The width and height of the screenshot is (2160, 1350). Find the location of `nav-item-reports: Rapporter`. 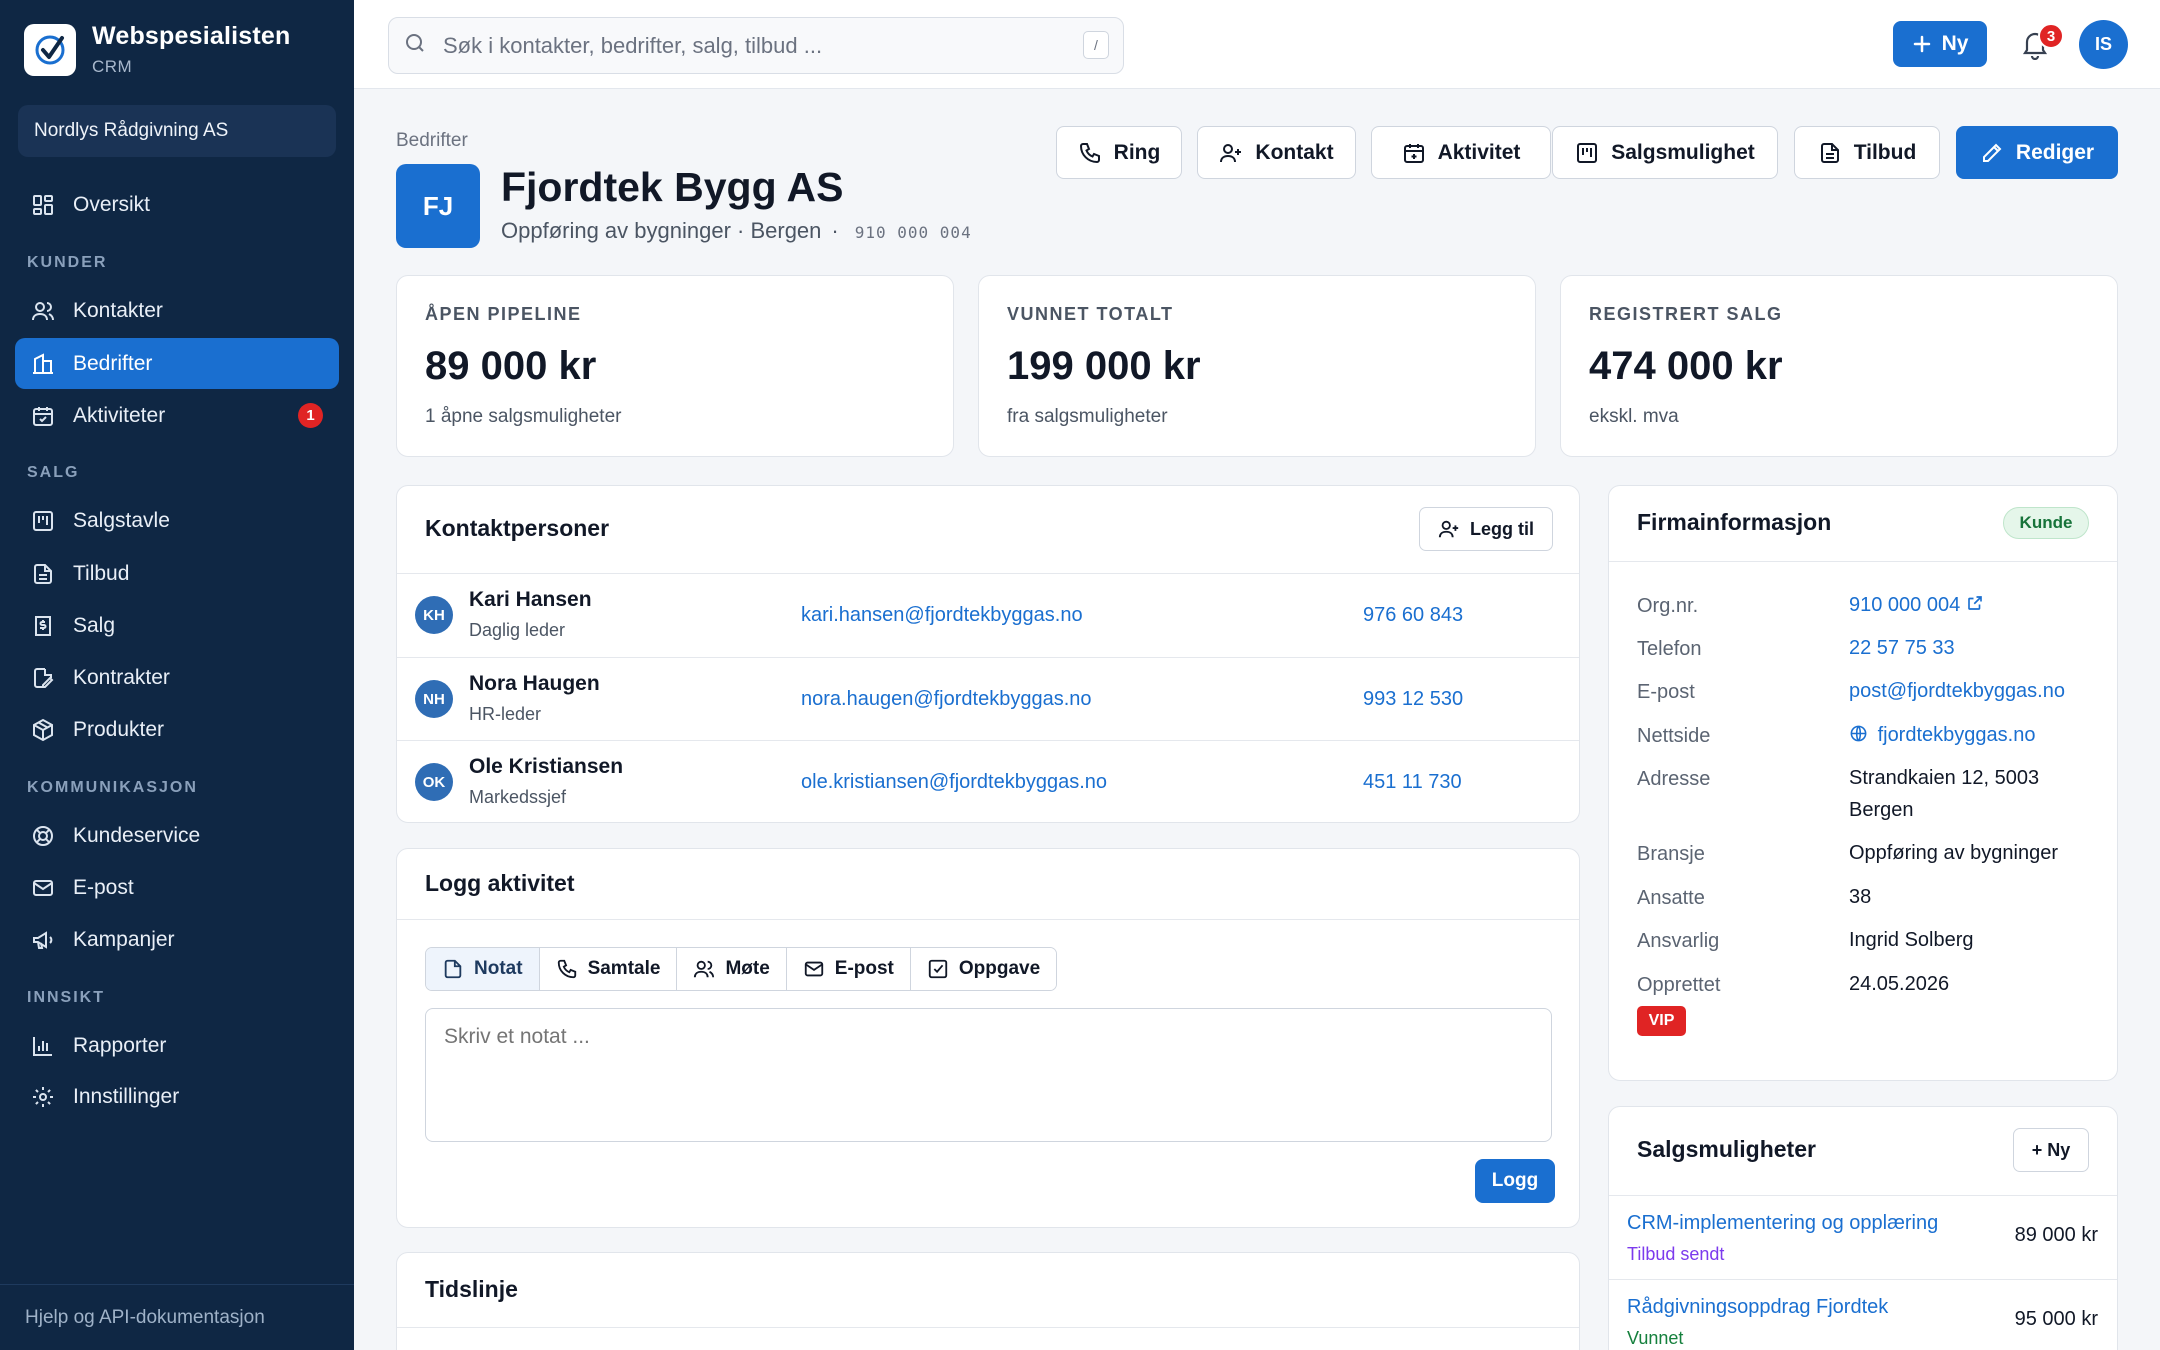

nav-item-reports: Rapporter is located at coordinates (177, 1045).